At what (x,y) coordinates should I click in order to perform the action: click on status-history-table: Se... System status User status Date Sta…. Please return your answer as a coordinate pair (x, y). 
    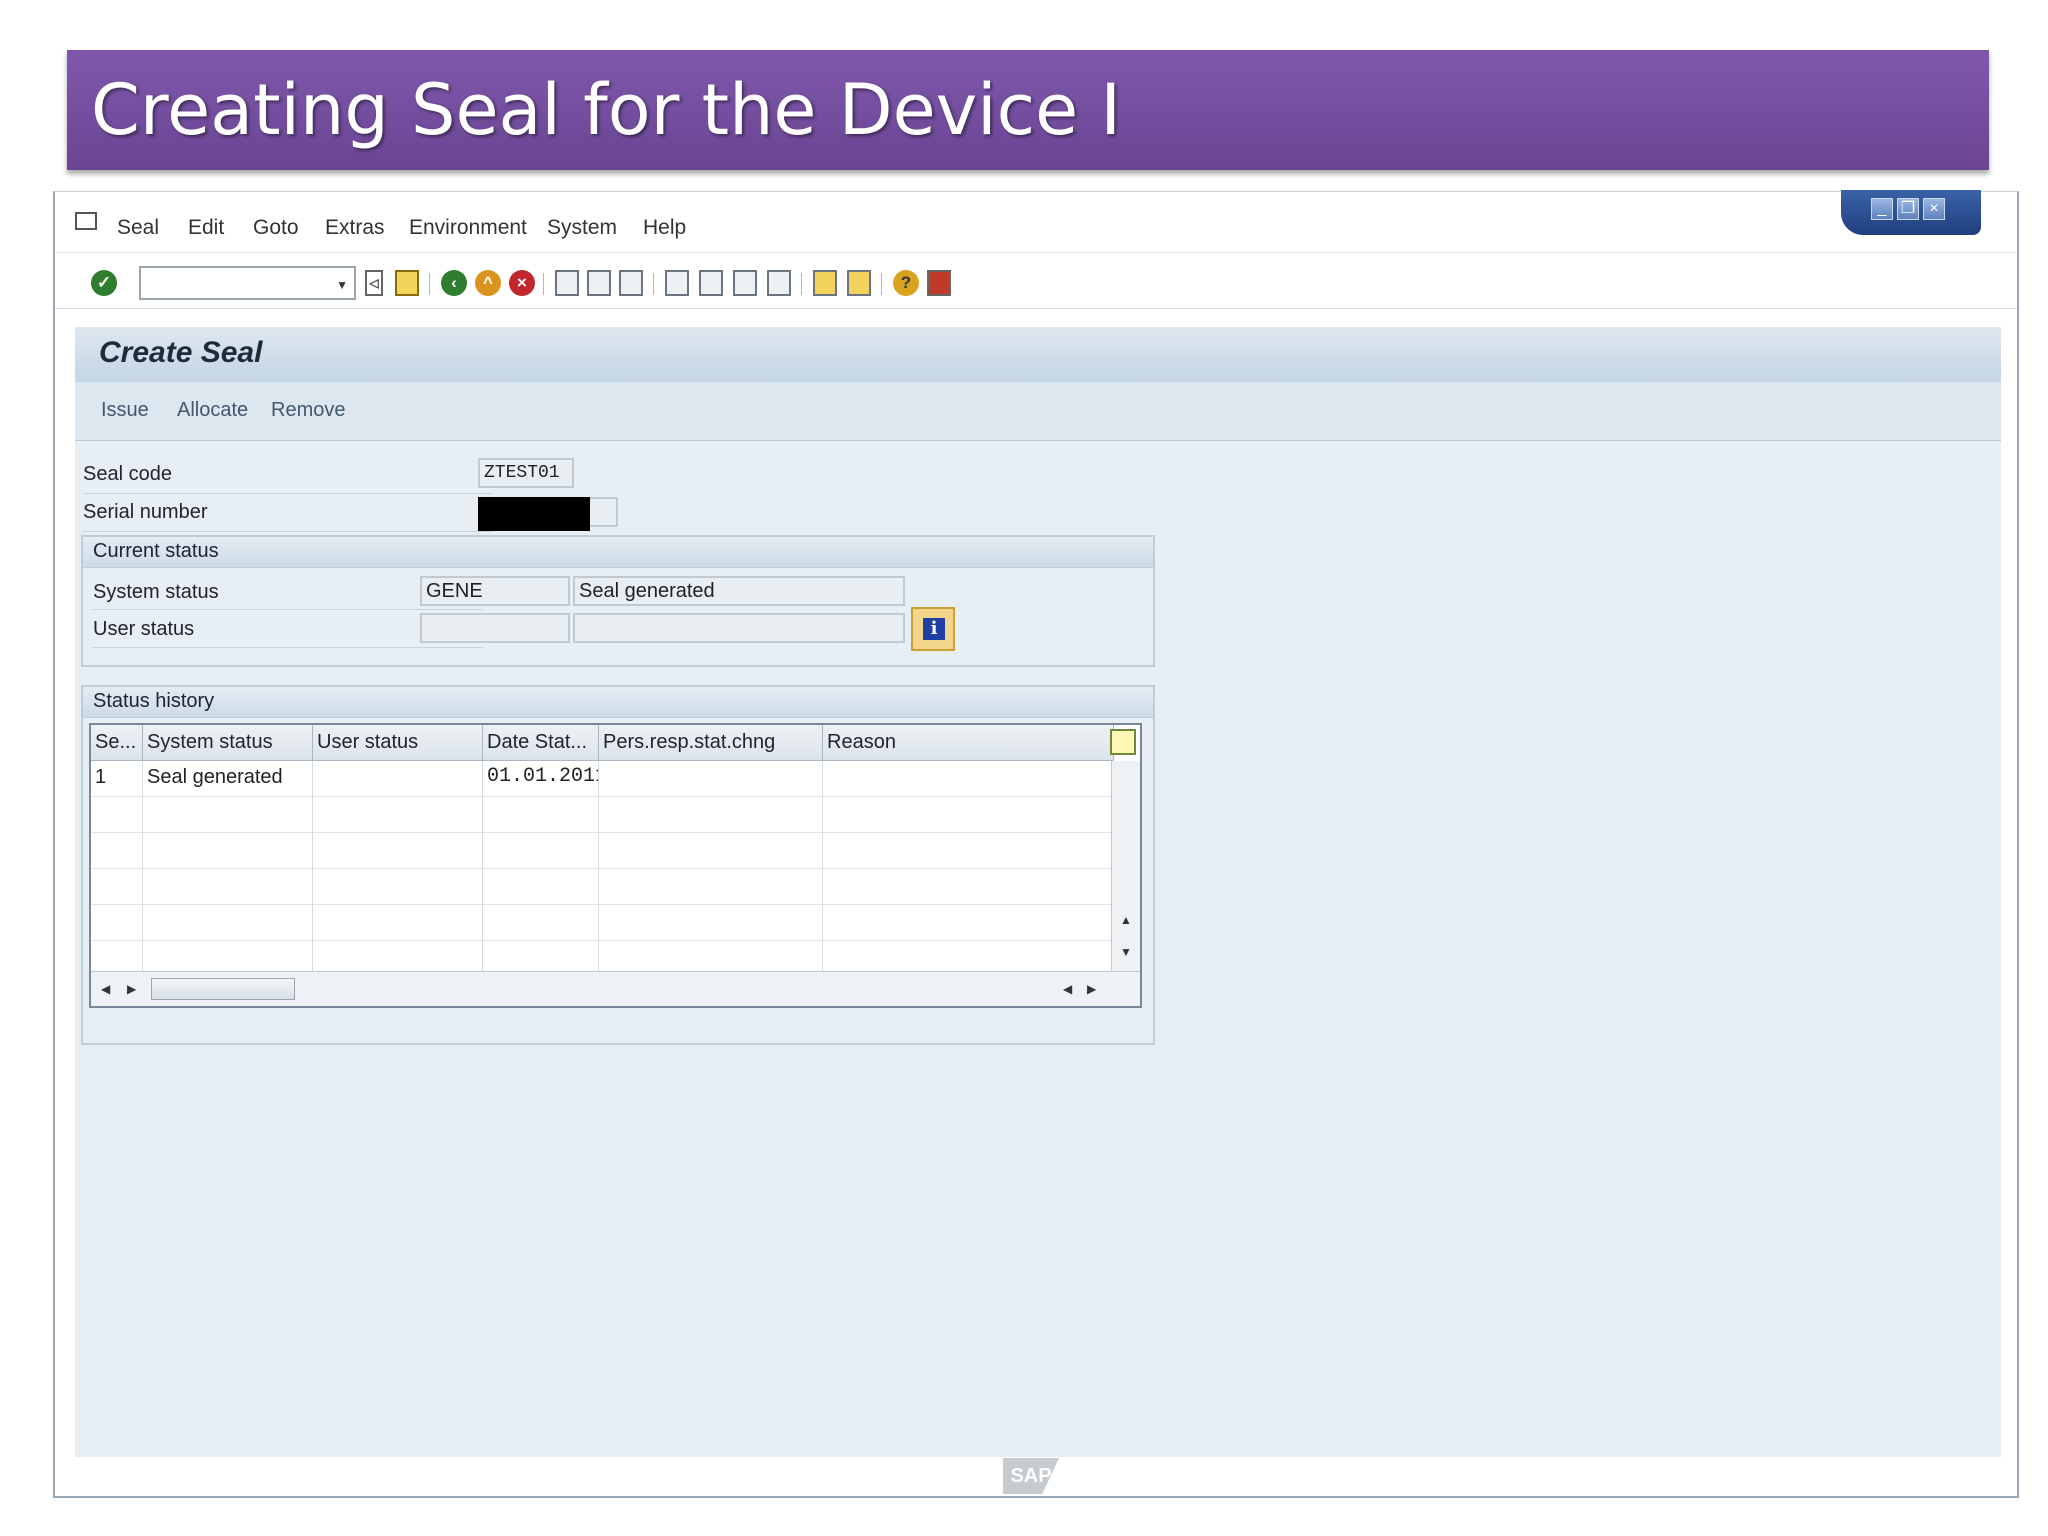
    Looking at the image, I should click on (615, 865).